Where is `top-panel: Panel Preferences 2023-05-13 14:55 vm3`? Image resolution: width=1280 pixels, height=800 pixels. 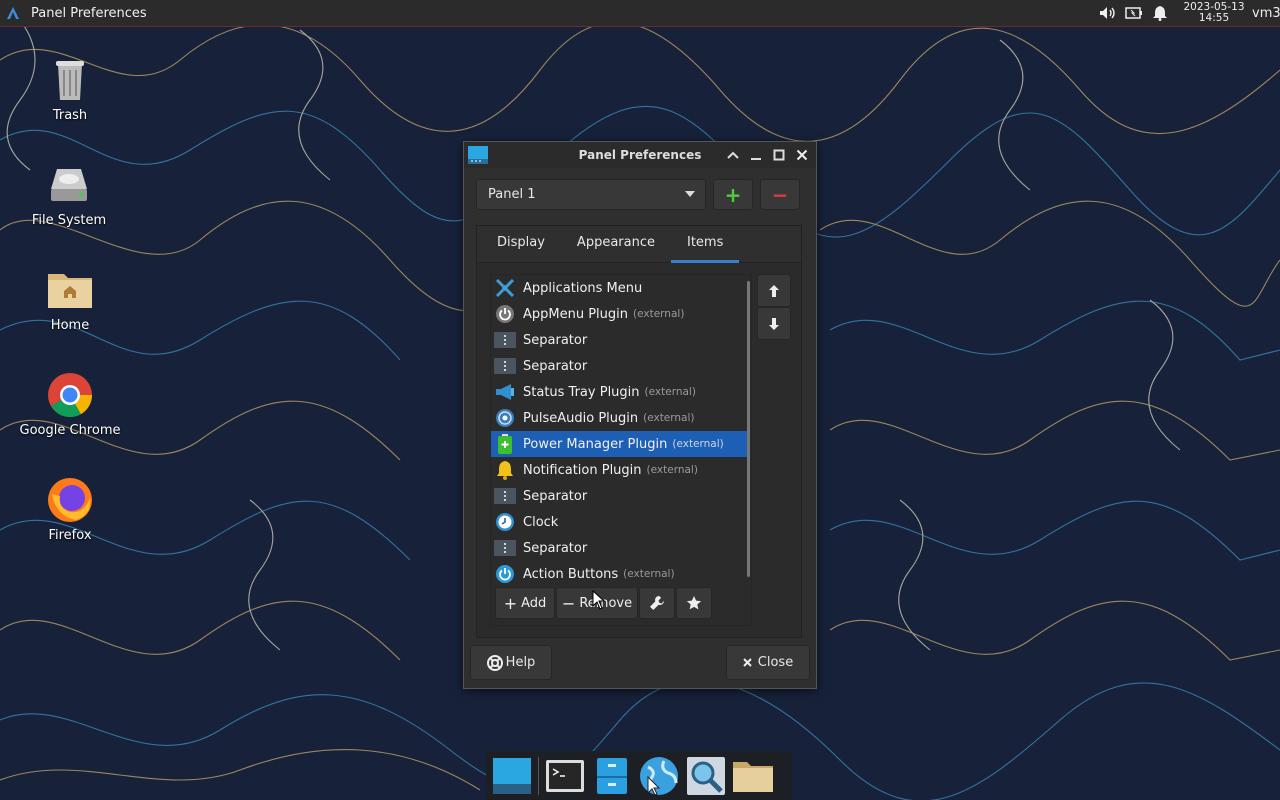
top-panel: Panel Preferences 2023-05-13 14:55 vm3 is located at coordinates (640, 13).